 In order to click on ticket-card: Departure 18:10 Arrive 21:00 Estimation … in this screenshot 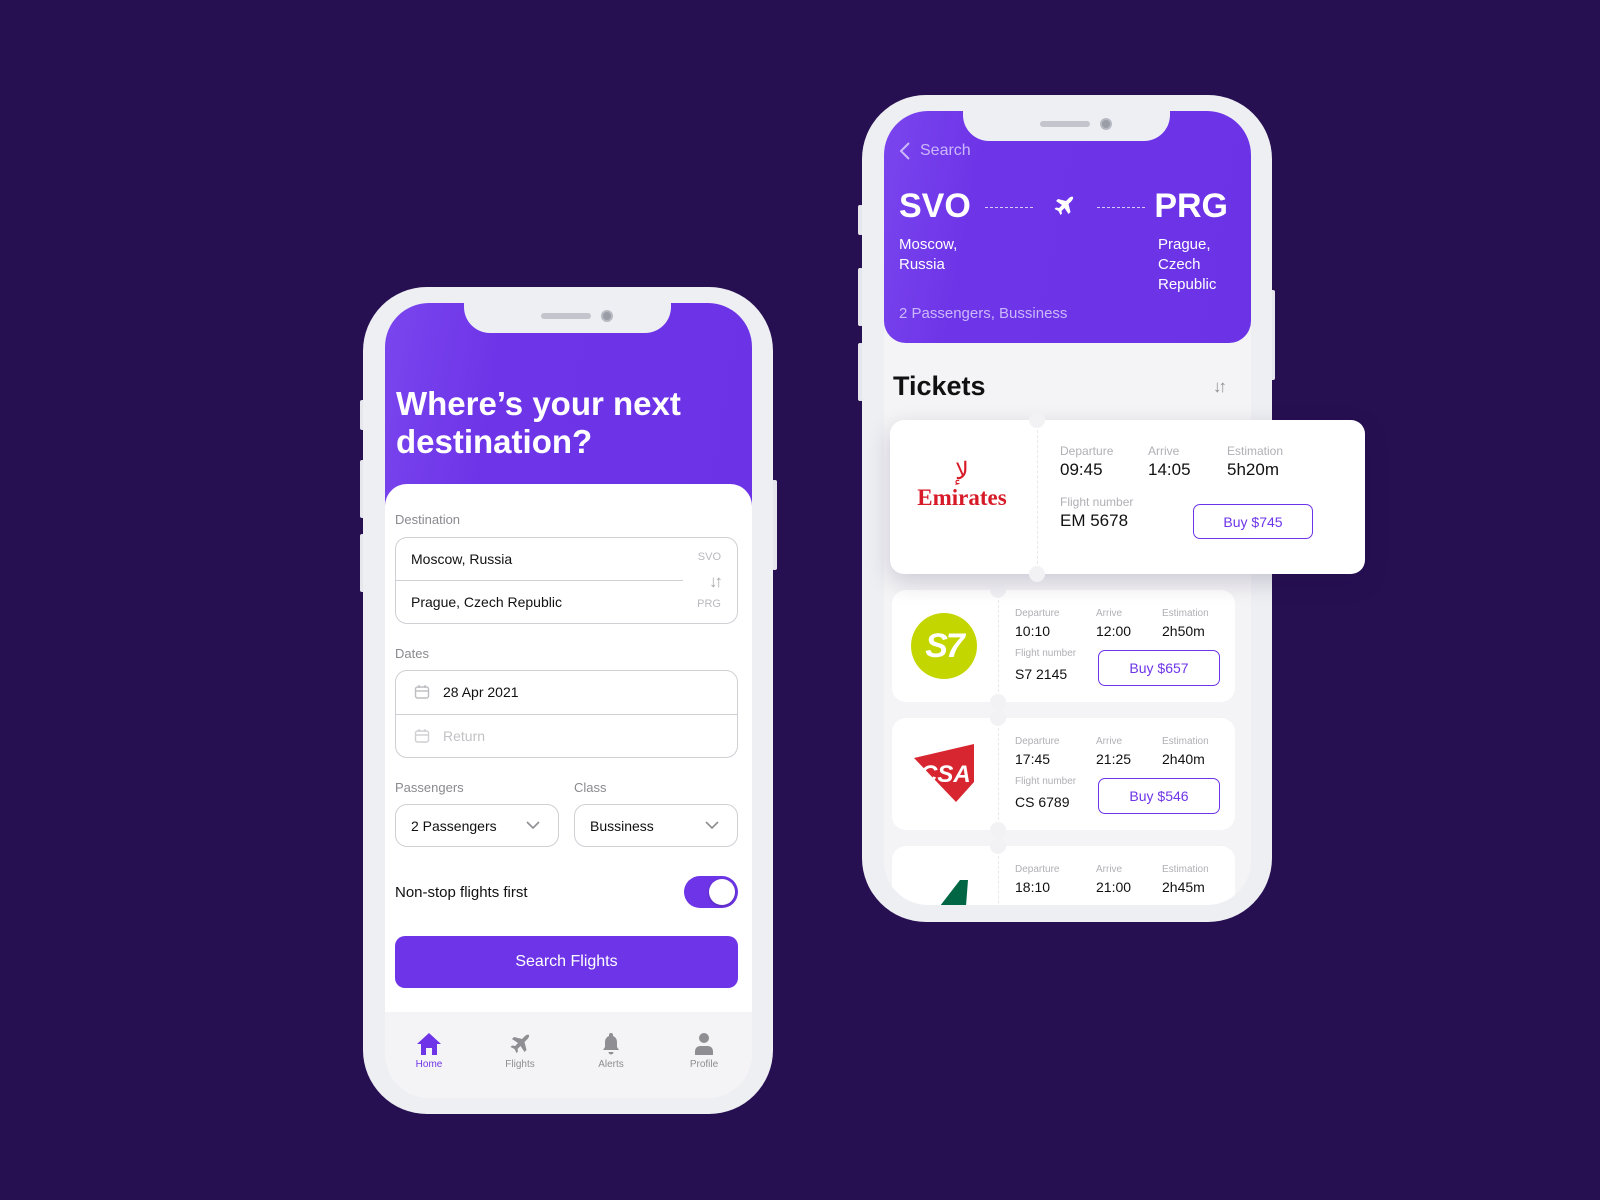, I will do `click(1063, 871)`.